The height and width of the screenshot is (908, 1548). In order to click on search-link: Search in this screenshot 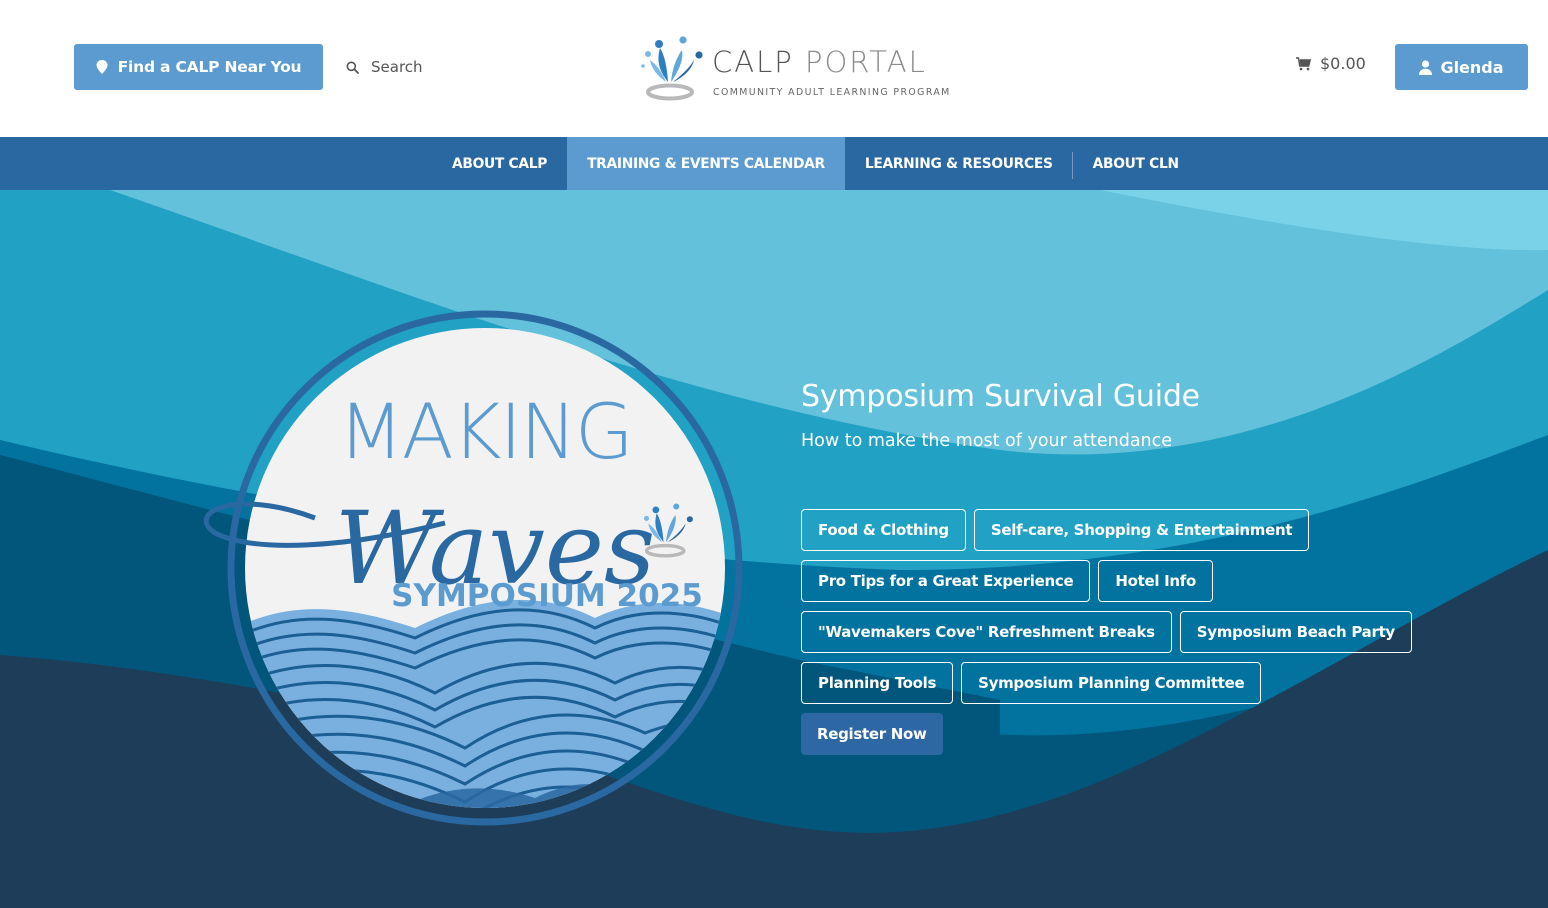, I will do `click(384, 67)`.